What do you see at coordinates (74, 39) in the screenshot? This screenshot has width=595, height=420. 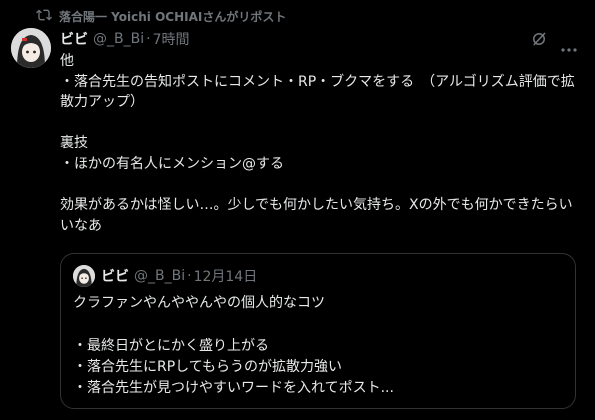 I see `display-name: ビビ` at bounding box center [74, 39].